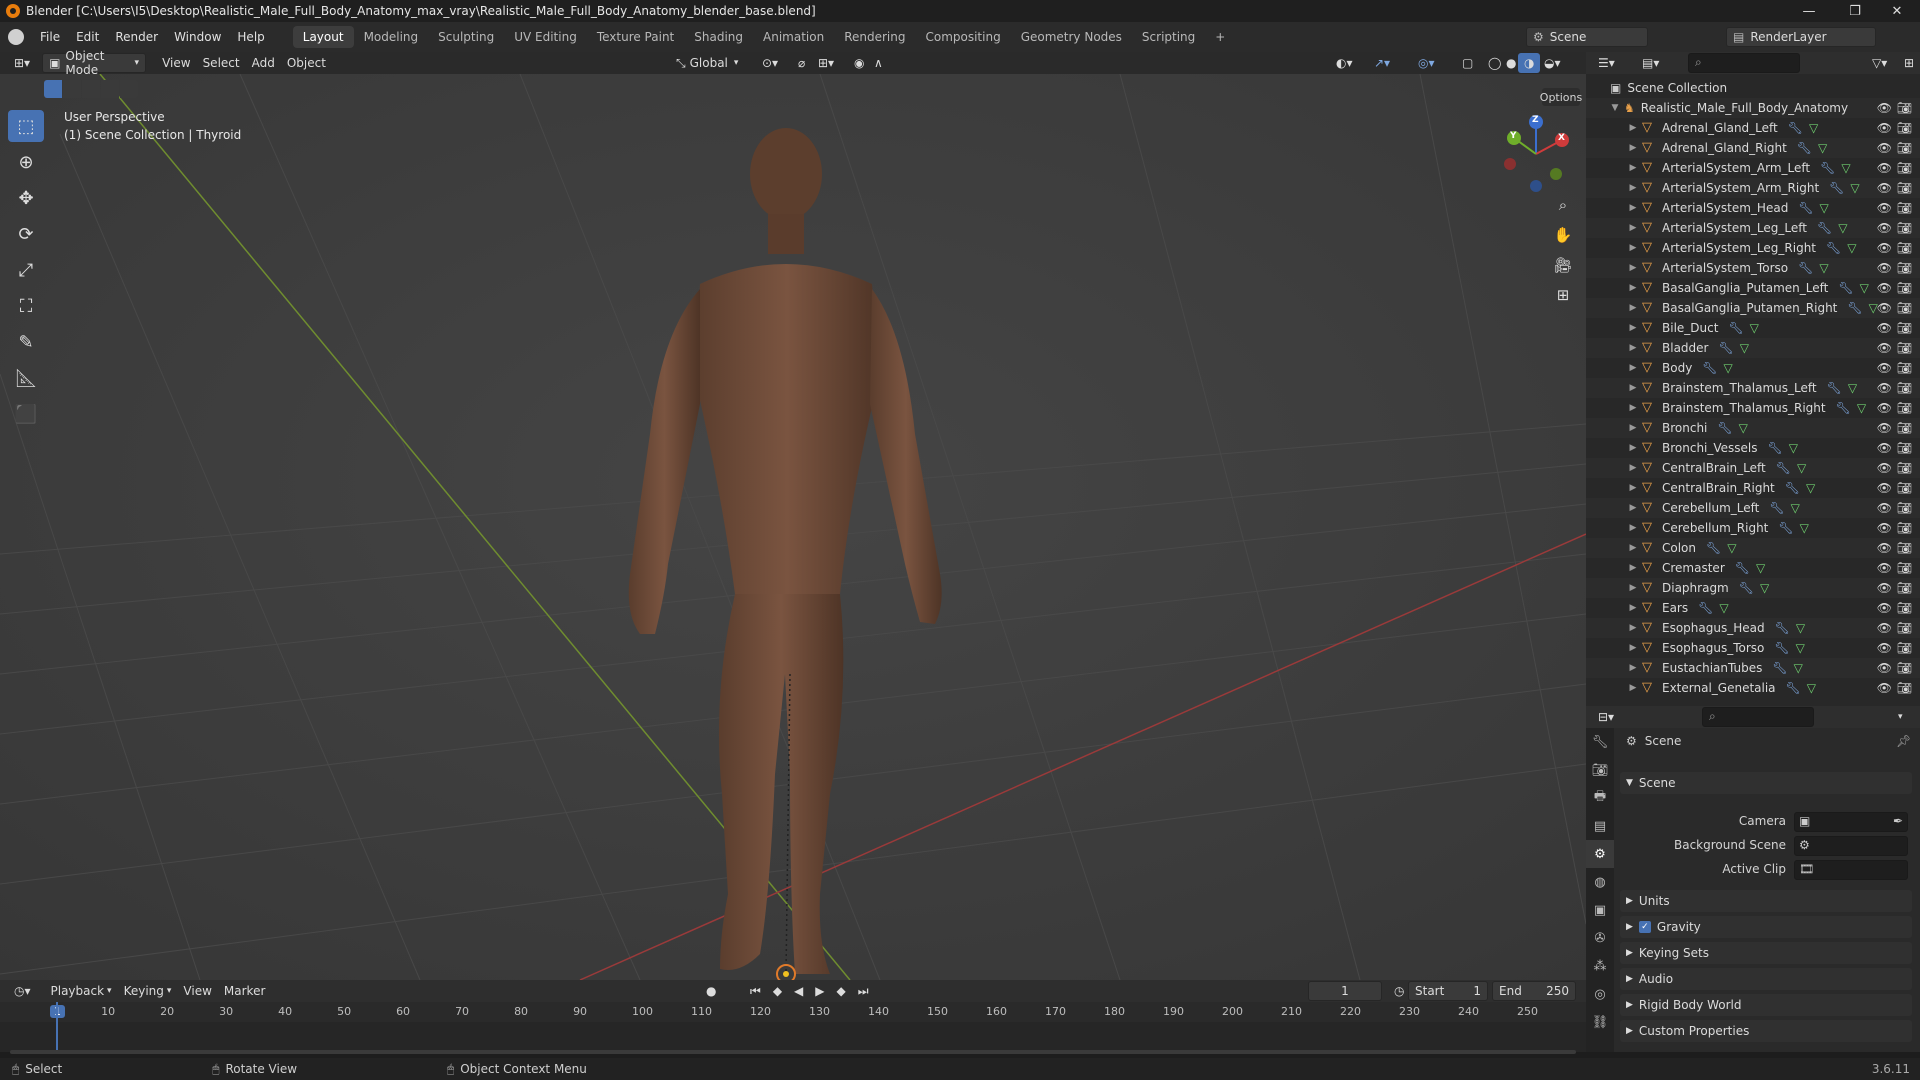 The height and width of the screenshot is (1080, 1920). Describe the element at coordinates (129, 89) in the screenshot. I see `select-intersect-icon` at that location.